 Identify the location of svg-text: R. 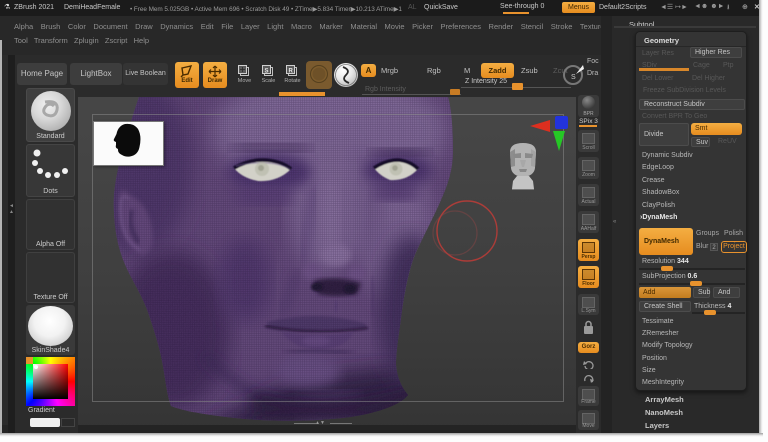
(291, 72).